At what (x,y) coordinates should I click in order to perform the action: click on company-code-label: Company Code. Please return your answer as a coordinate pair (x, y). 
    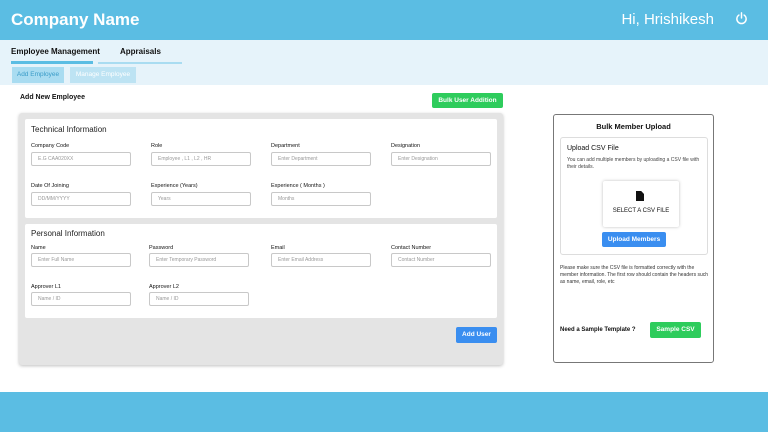
    Looking at the image, I should click on (50, 146).